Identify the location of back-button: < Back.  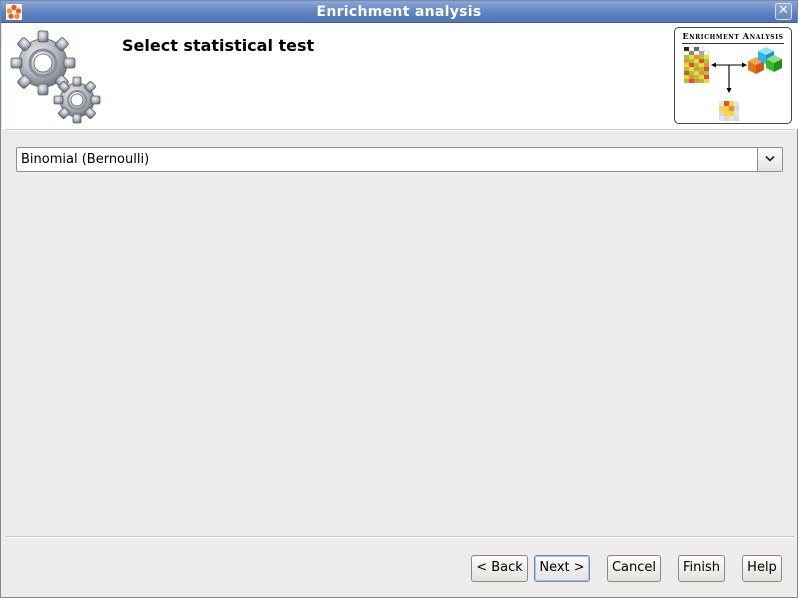
(499, 568).